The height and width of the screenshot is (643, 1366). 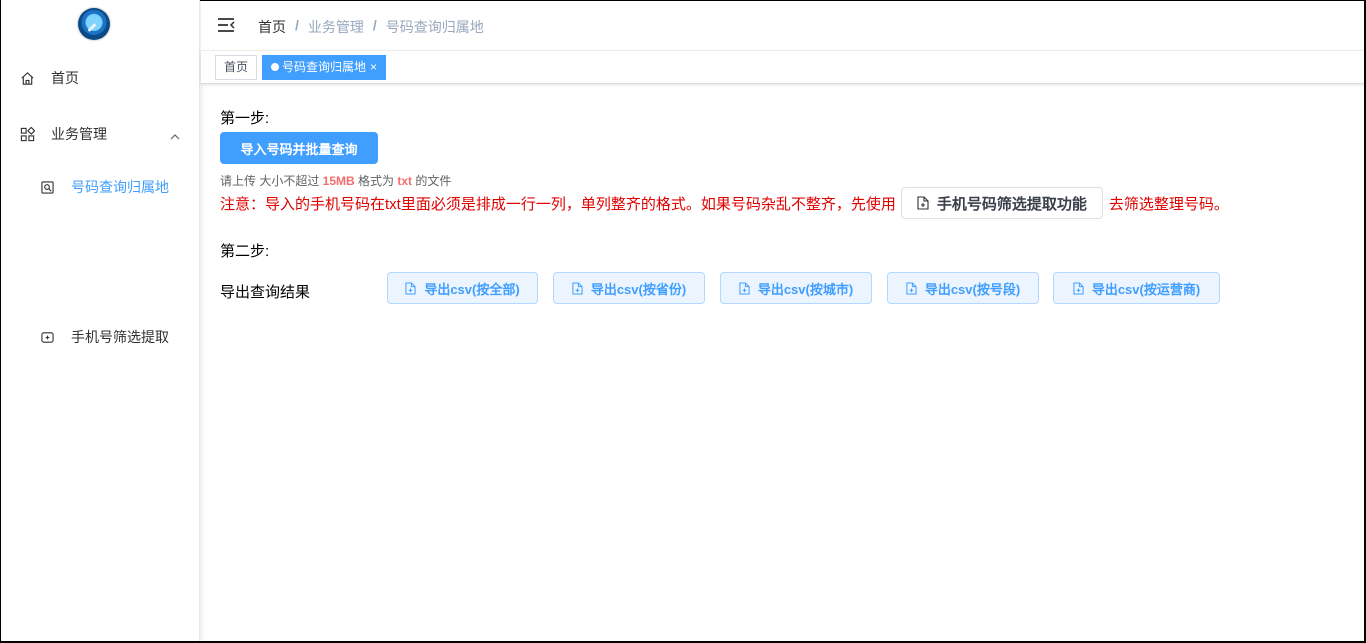 I want to click on breadcrumb-business: 业务管理, so click(x=335, y=27).